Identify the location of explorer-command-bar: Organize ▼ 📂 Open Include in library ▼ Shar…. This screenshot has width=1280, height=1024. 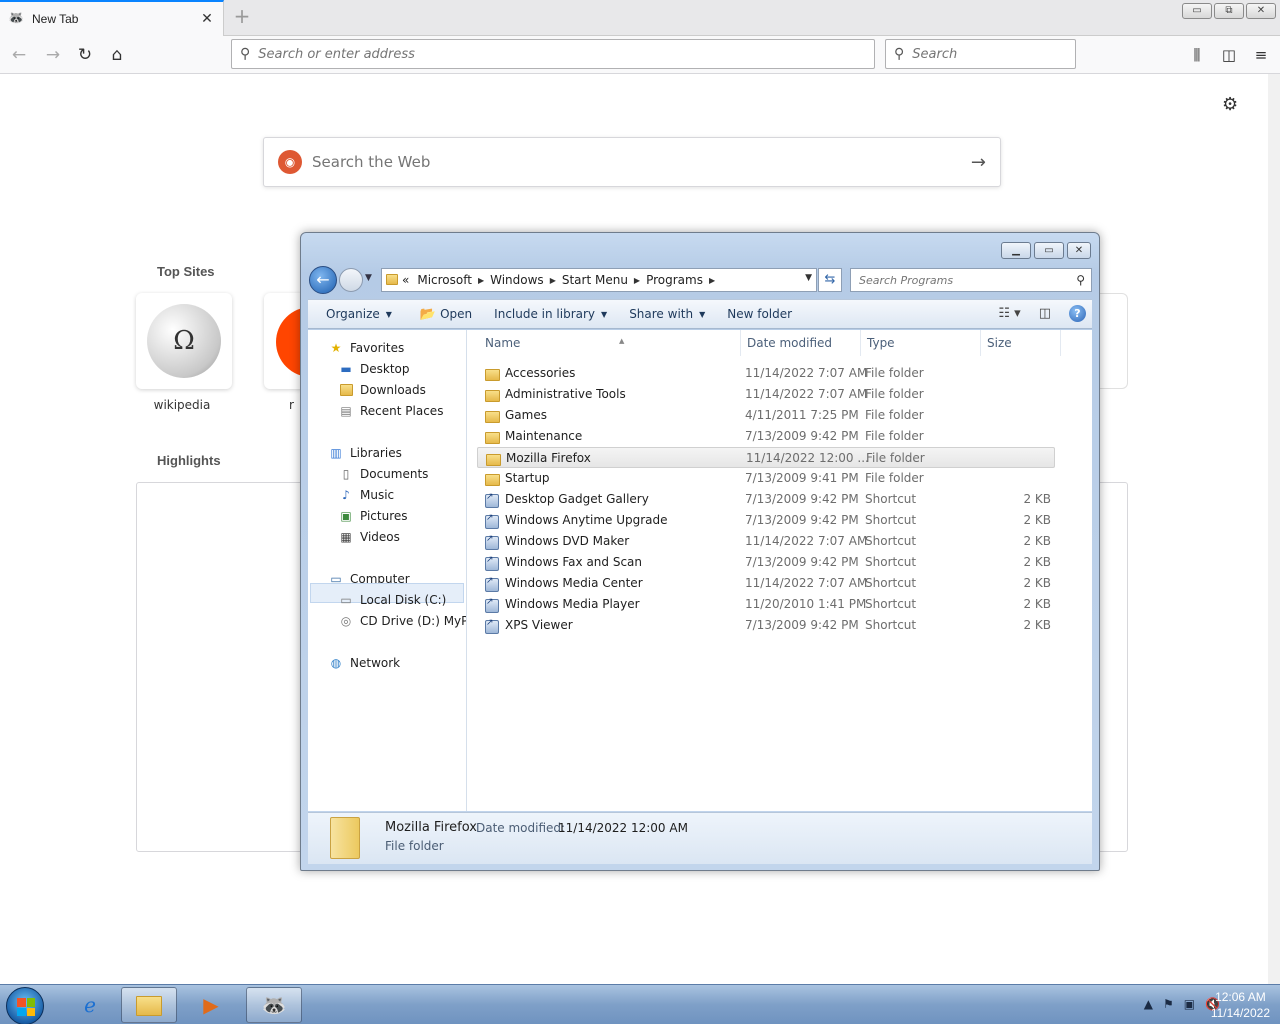
(700, 314).